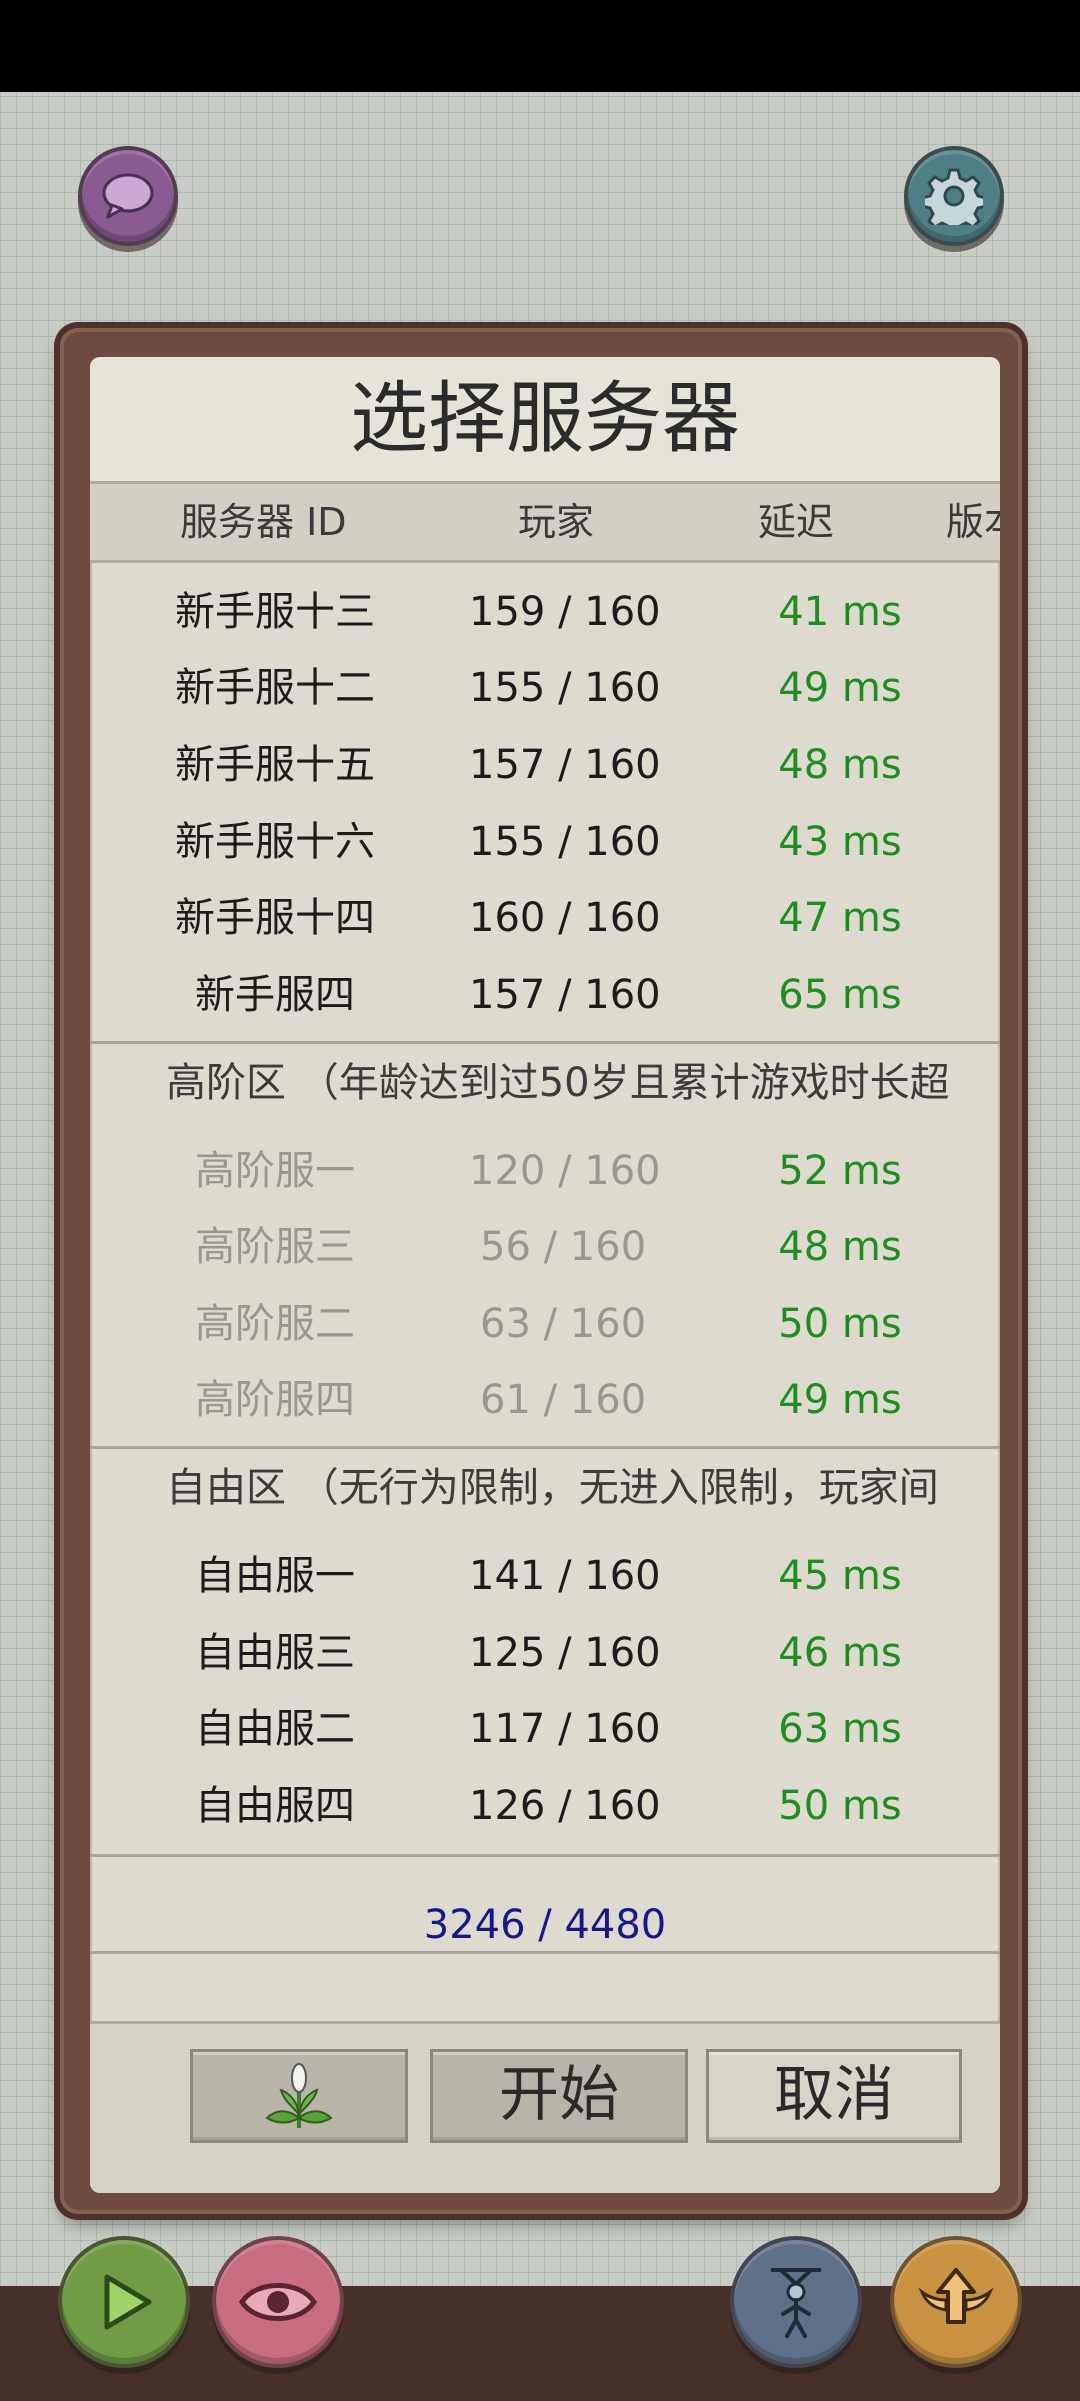 This screenshot has width=1080, height=2401. I want to click on server-name: 高阶服四, so click(275, 1400).